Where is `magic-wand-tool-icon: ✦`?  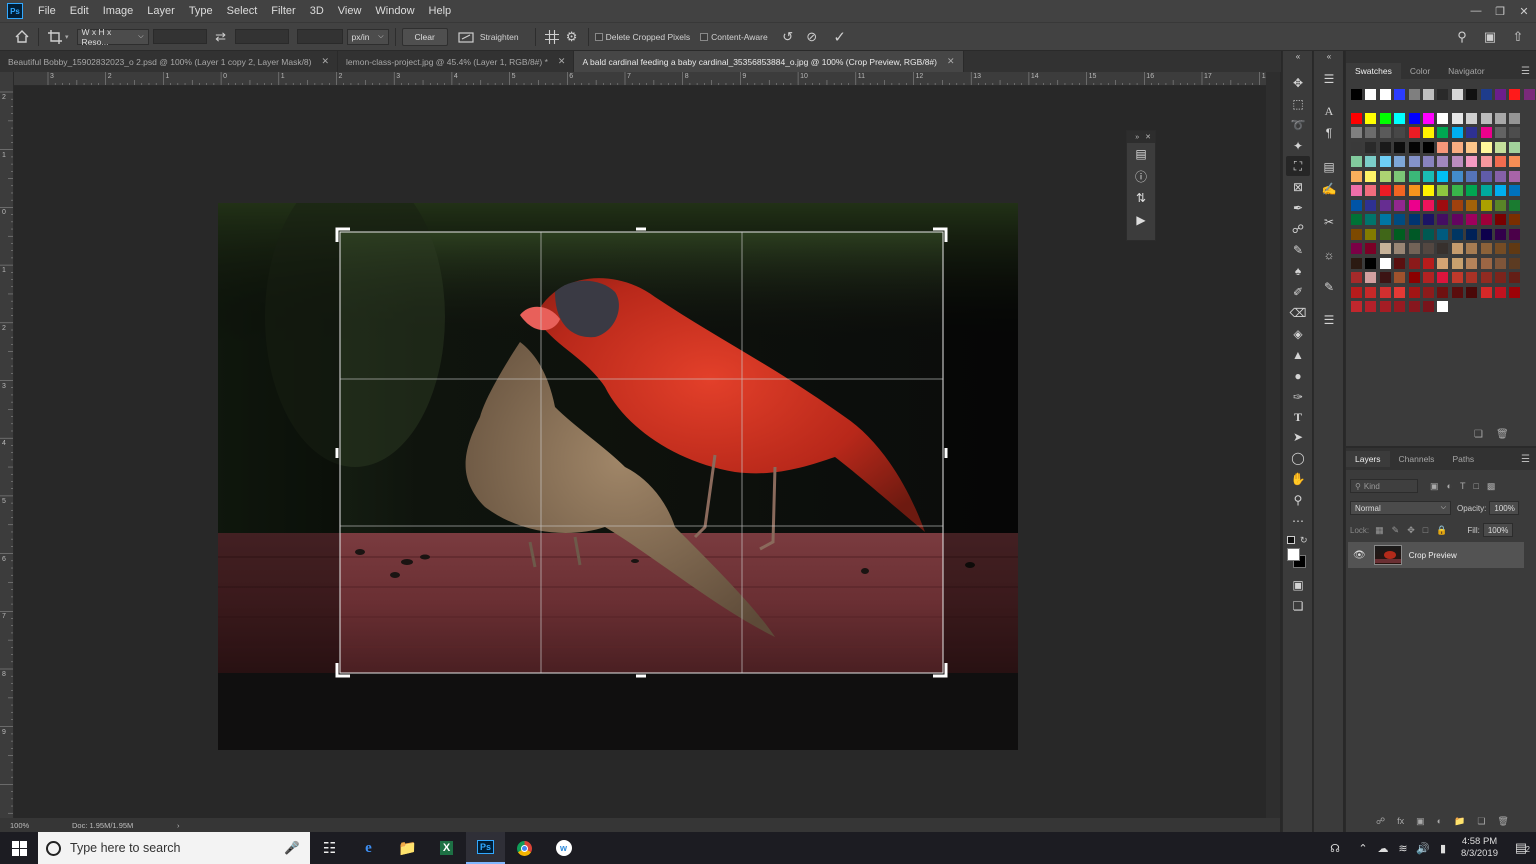 magic-wand-tool-icon: ✦ is located at coordinates (1298, 146).